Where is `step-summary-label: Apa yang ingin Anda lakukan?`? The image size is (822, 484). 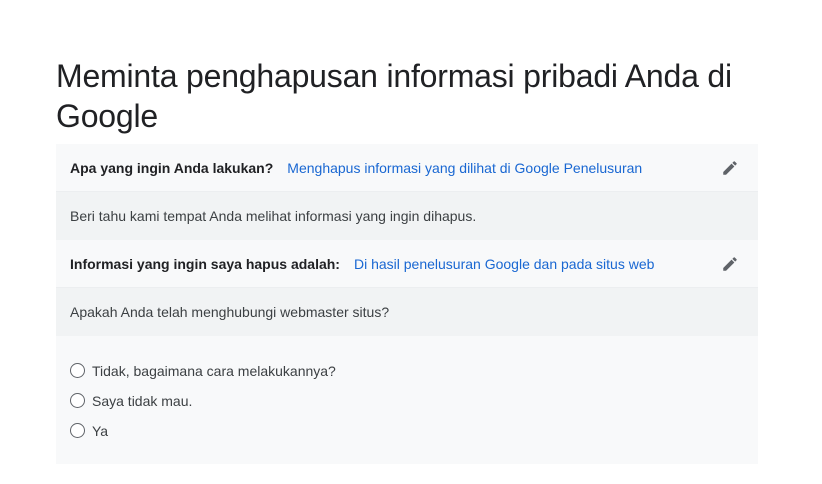
step-summary-label: Apa yang ingin Anda lakukan? is located at coordinates (172, 167).